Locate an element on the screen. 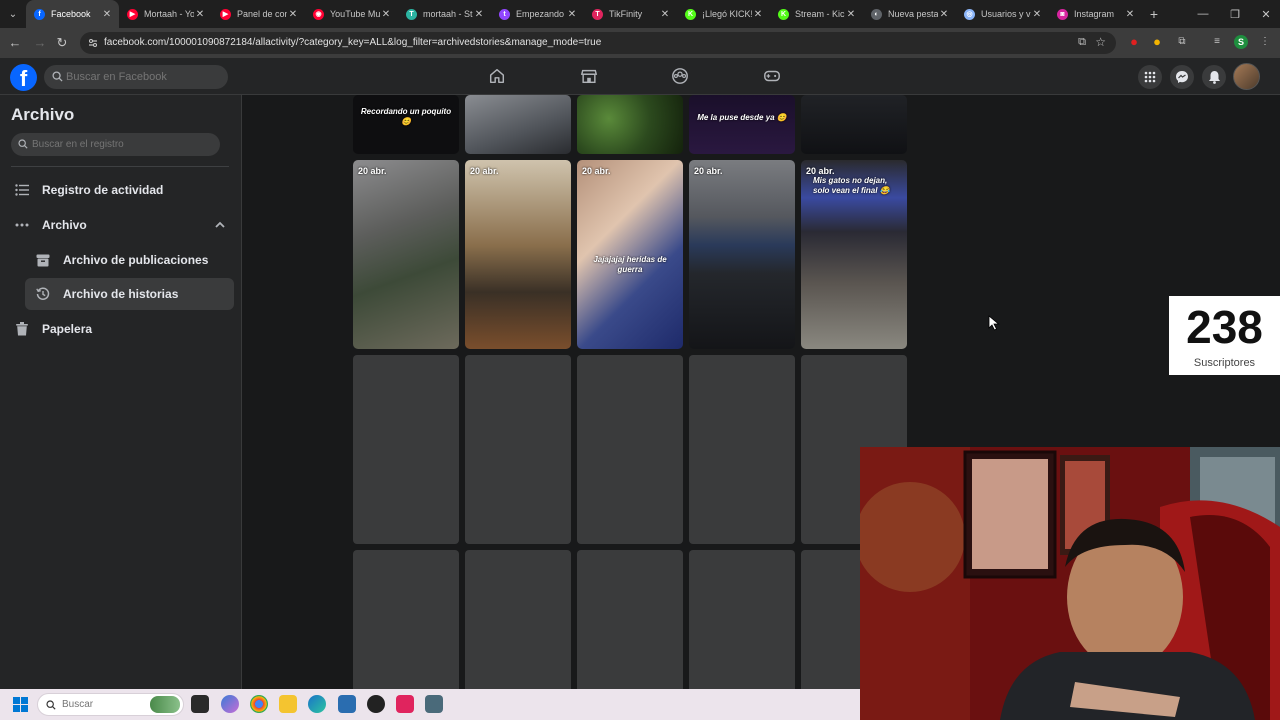  browser-tab: K ¡Llegó KICK! ✕ is located at coordinates (723, 14).